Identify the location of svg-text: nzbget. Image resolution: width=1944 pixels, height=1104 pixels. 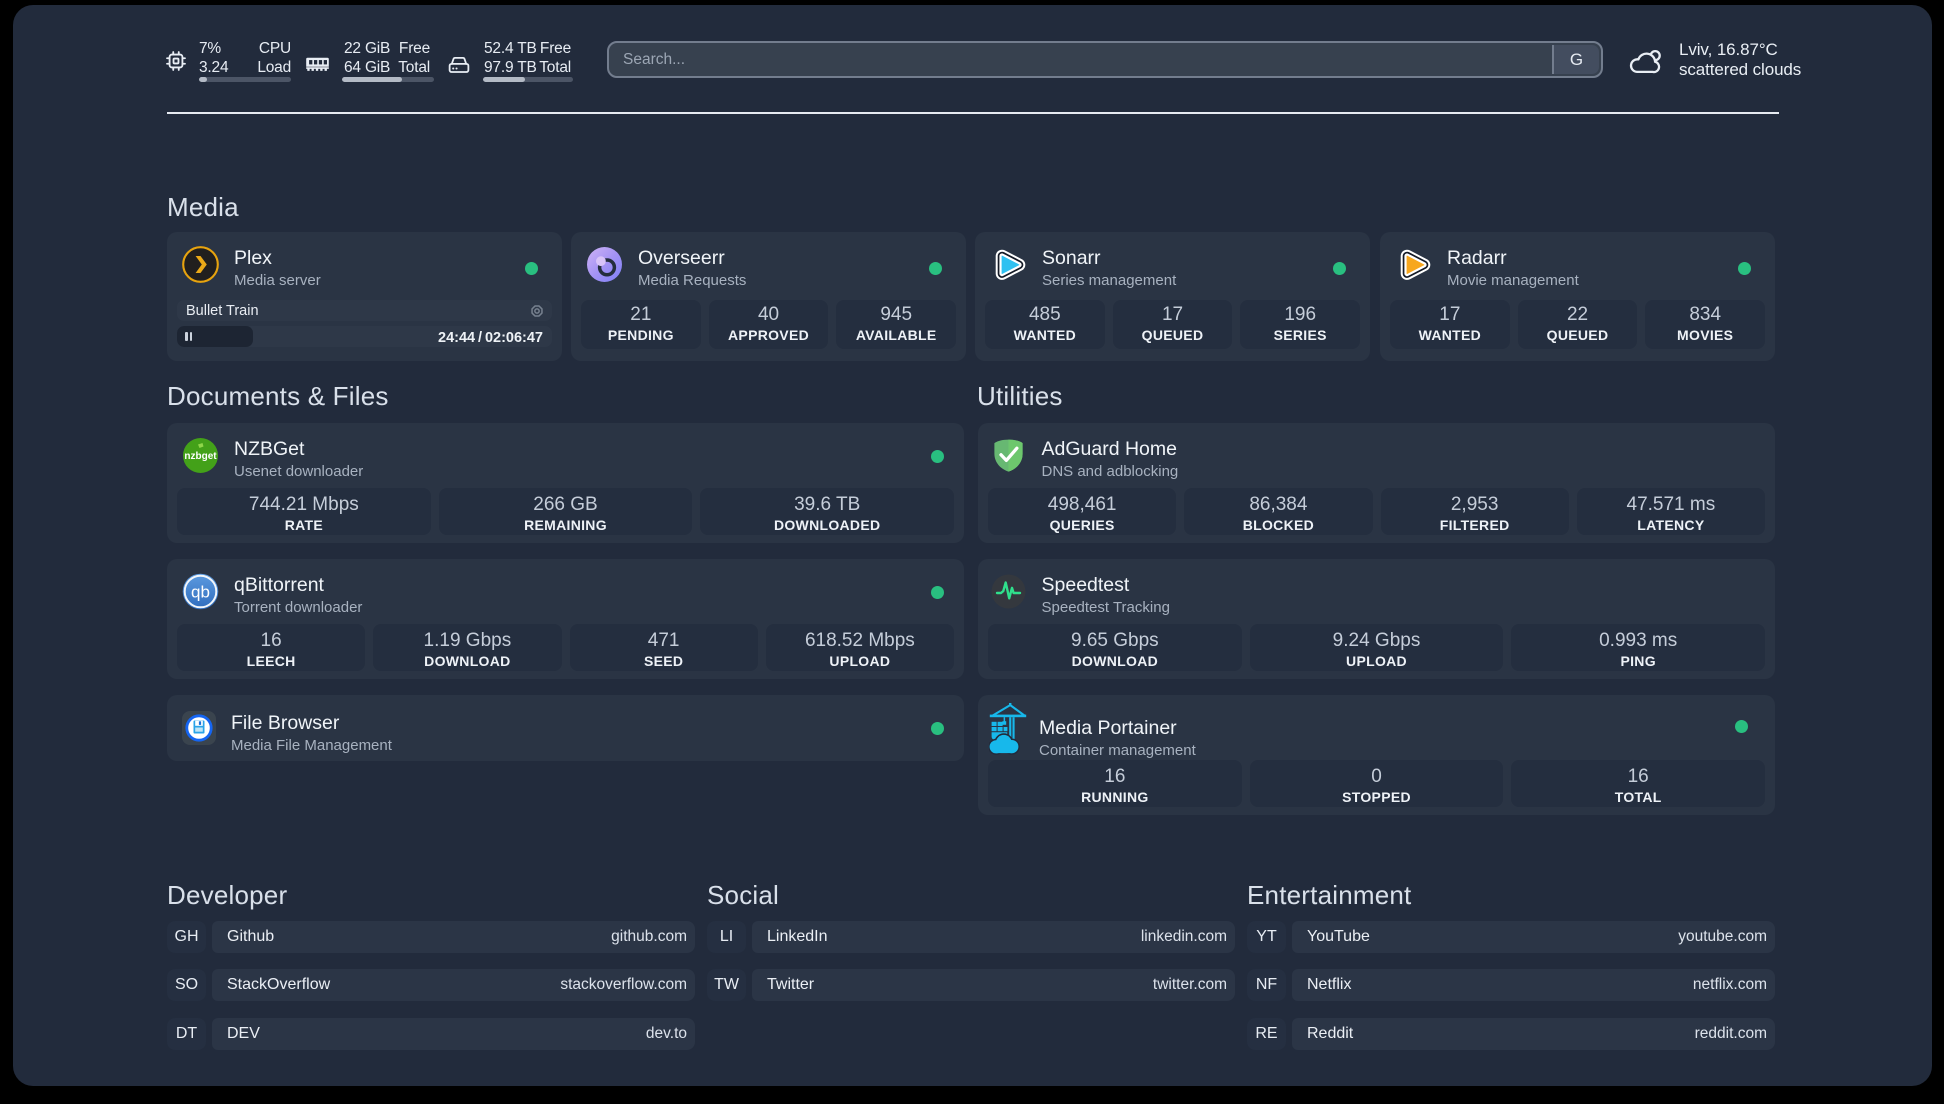
(200, 456).